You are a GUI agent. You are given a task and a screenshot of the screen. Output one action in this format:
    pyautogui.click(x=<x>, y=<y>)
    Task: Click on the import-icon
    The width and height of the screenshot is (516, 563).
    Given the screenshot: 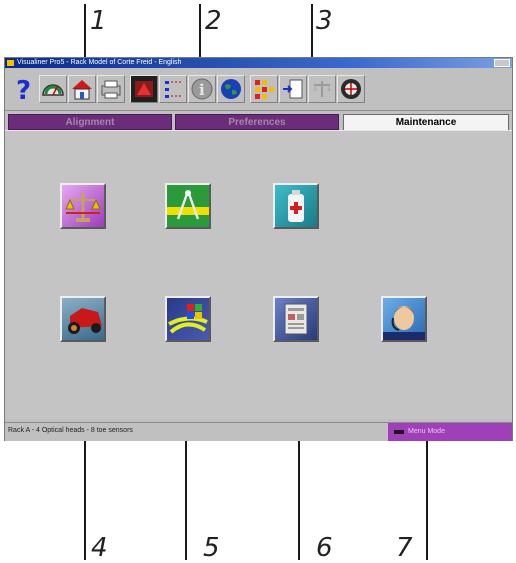 What is the action you would take?
    pyautogui.click(x=293, y=89)
    